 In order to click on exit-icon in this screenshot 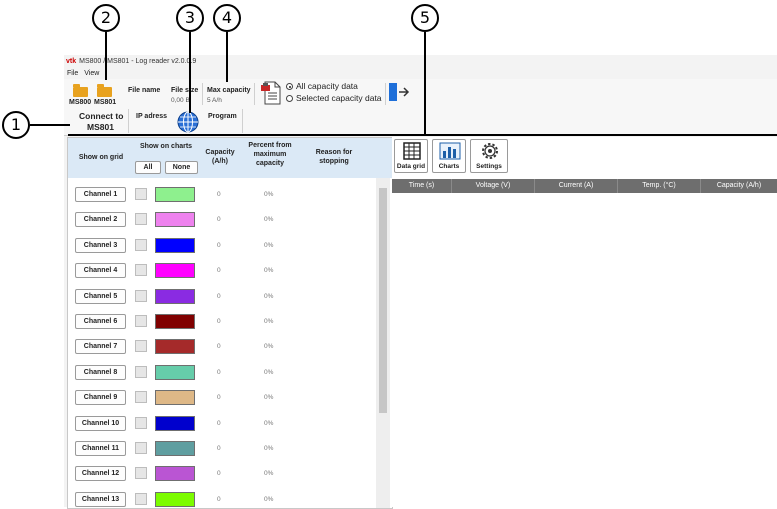, I will do `click(399, 92)`.